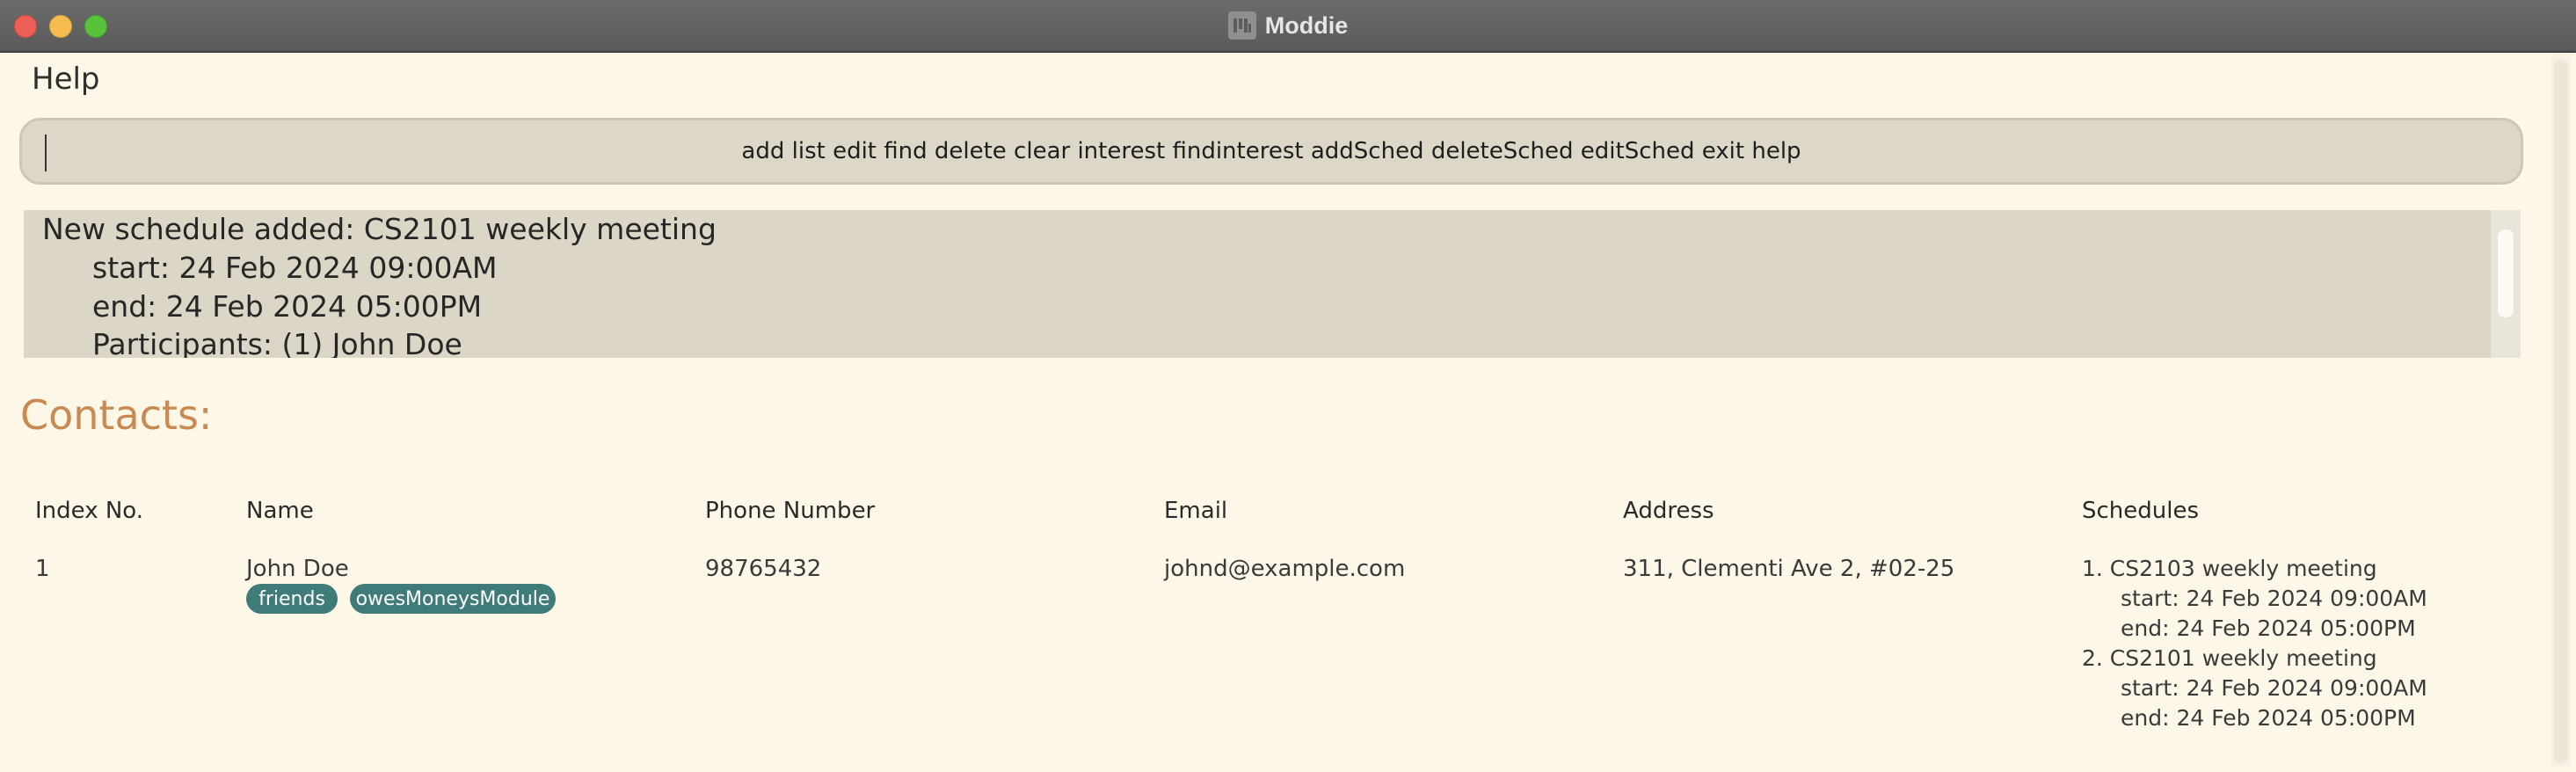 The height and width of the screenshot is (772, 2576). Describe the element at coordinates (2229, 658) in the screenshot. I see `schedule-2-title: 2. CS2101 weekly meeting` at that location.